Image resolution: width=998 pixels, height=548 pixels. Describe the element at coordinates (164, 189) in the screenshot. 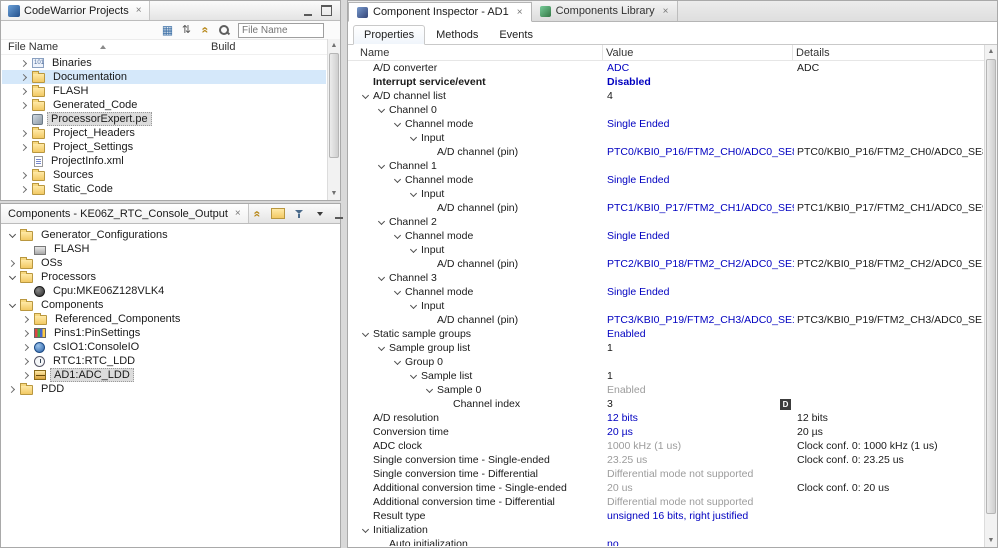

I see `tree-item: Static_Code` at that location.